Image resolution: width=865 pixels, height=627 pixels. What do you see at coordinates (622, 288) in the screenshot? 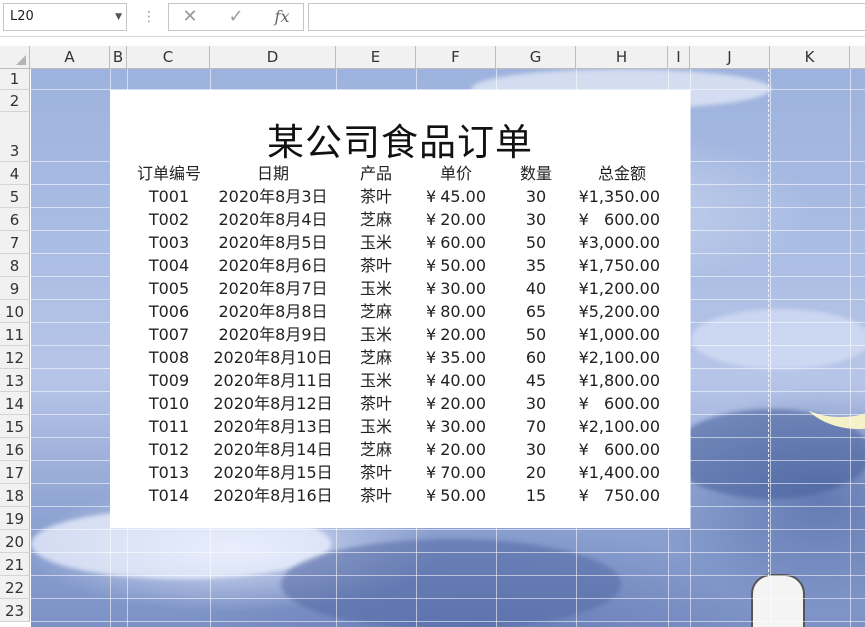
I see `cell-total: ¥1,200.00` at bounding box center [622, 288].